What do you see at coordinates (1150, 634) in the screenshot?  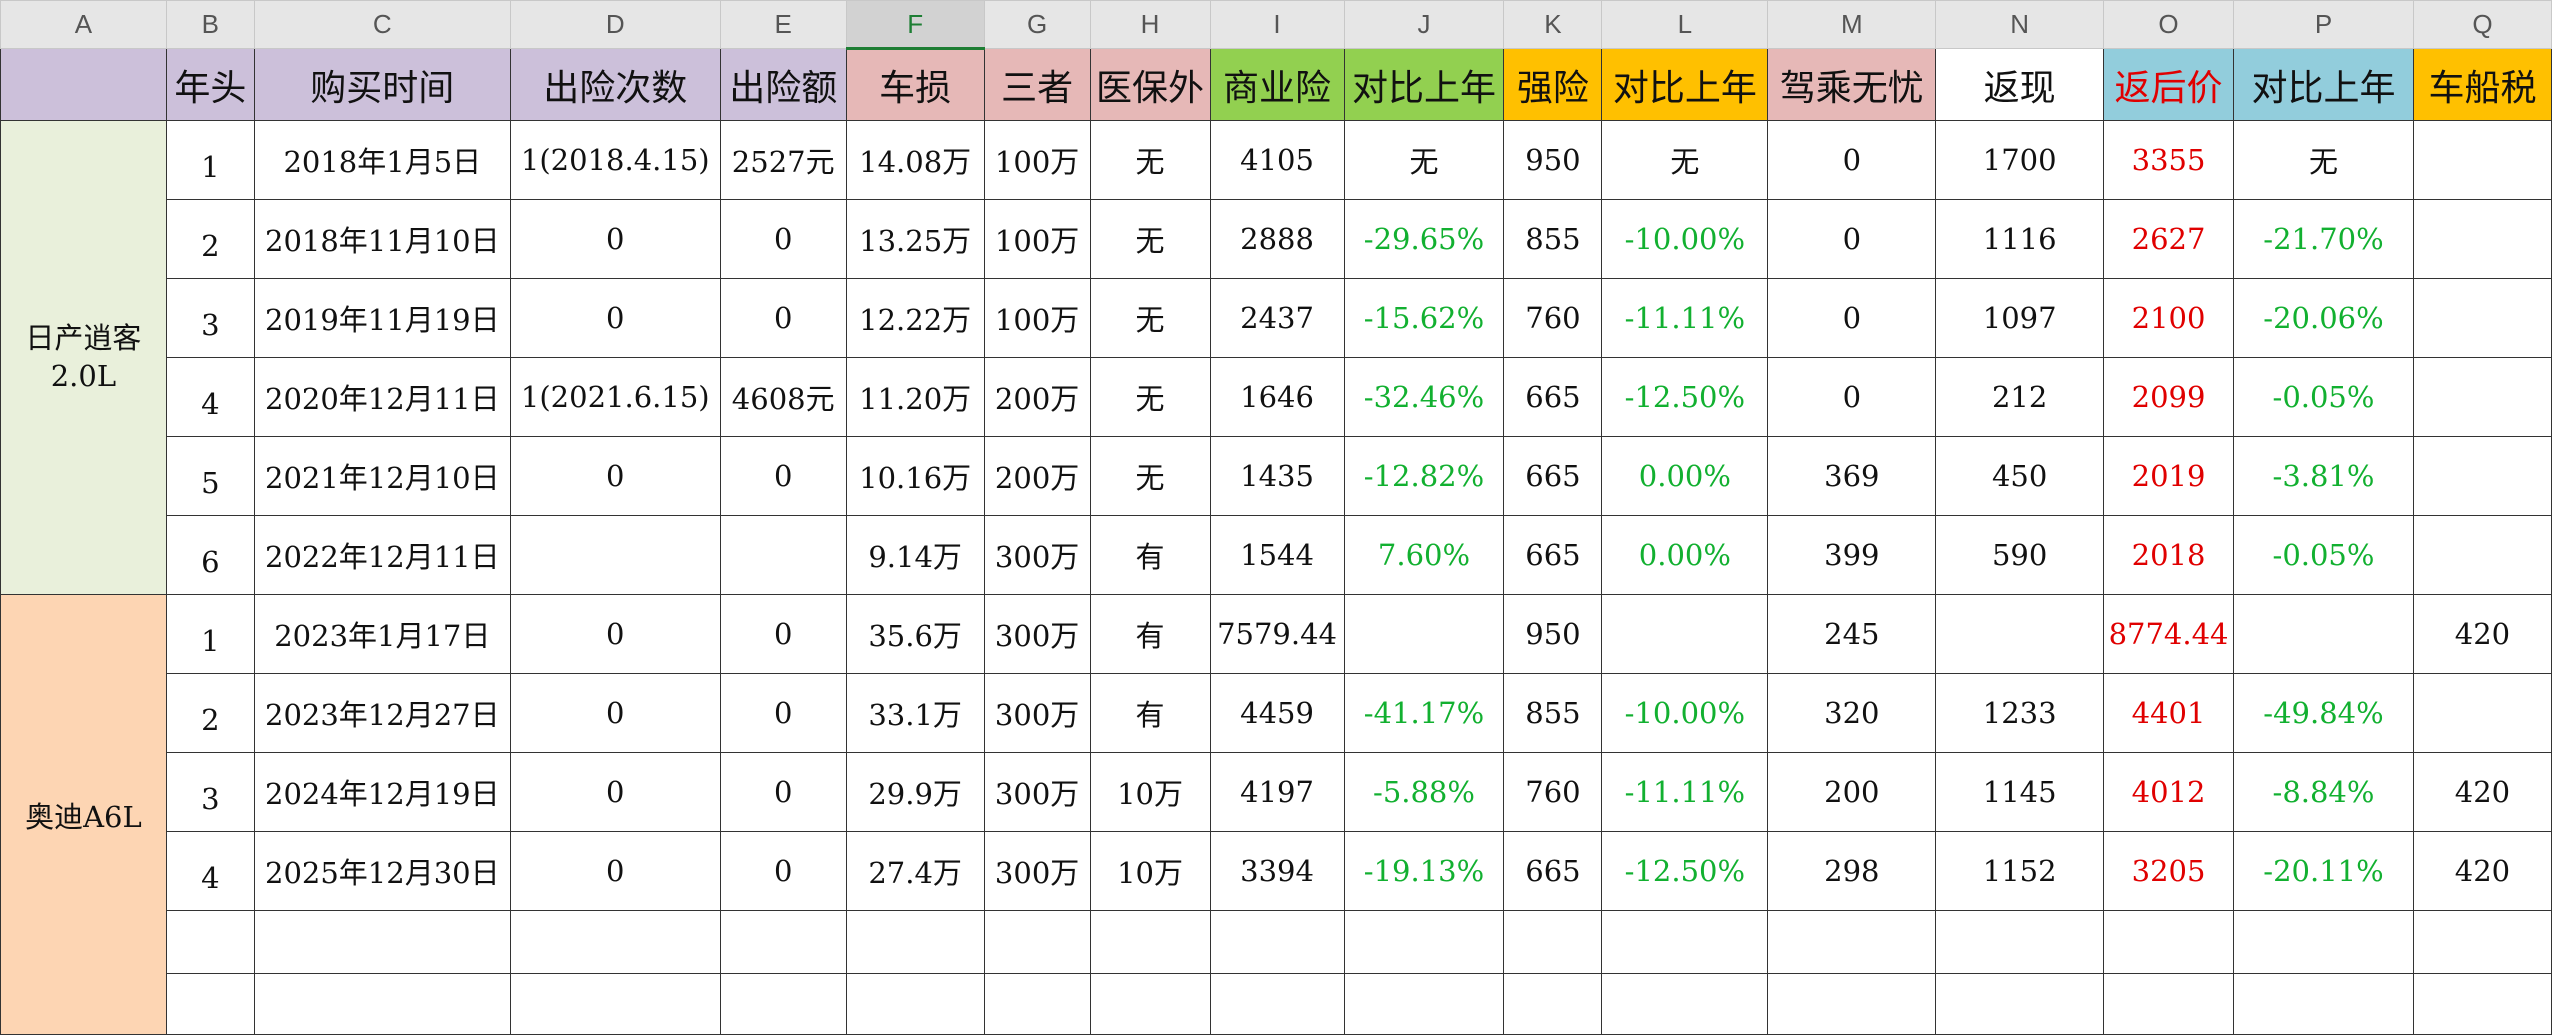 I see `cell-non-medicare: 有` at bounding box center [1150, 634].